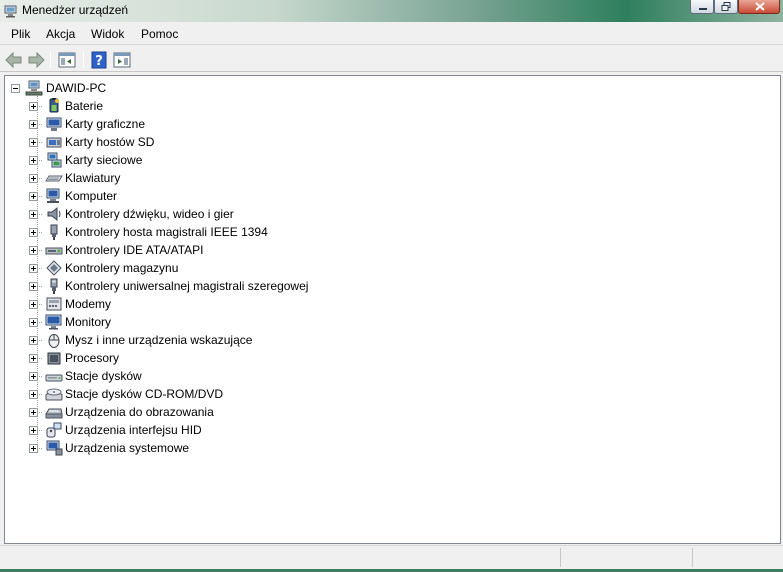  What do you see at coordinates (88, 304) in the screenshot?
I see `tree-item-label: Modemy` at bounding box center [88, 304].